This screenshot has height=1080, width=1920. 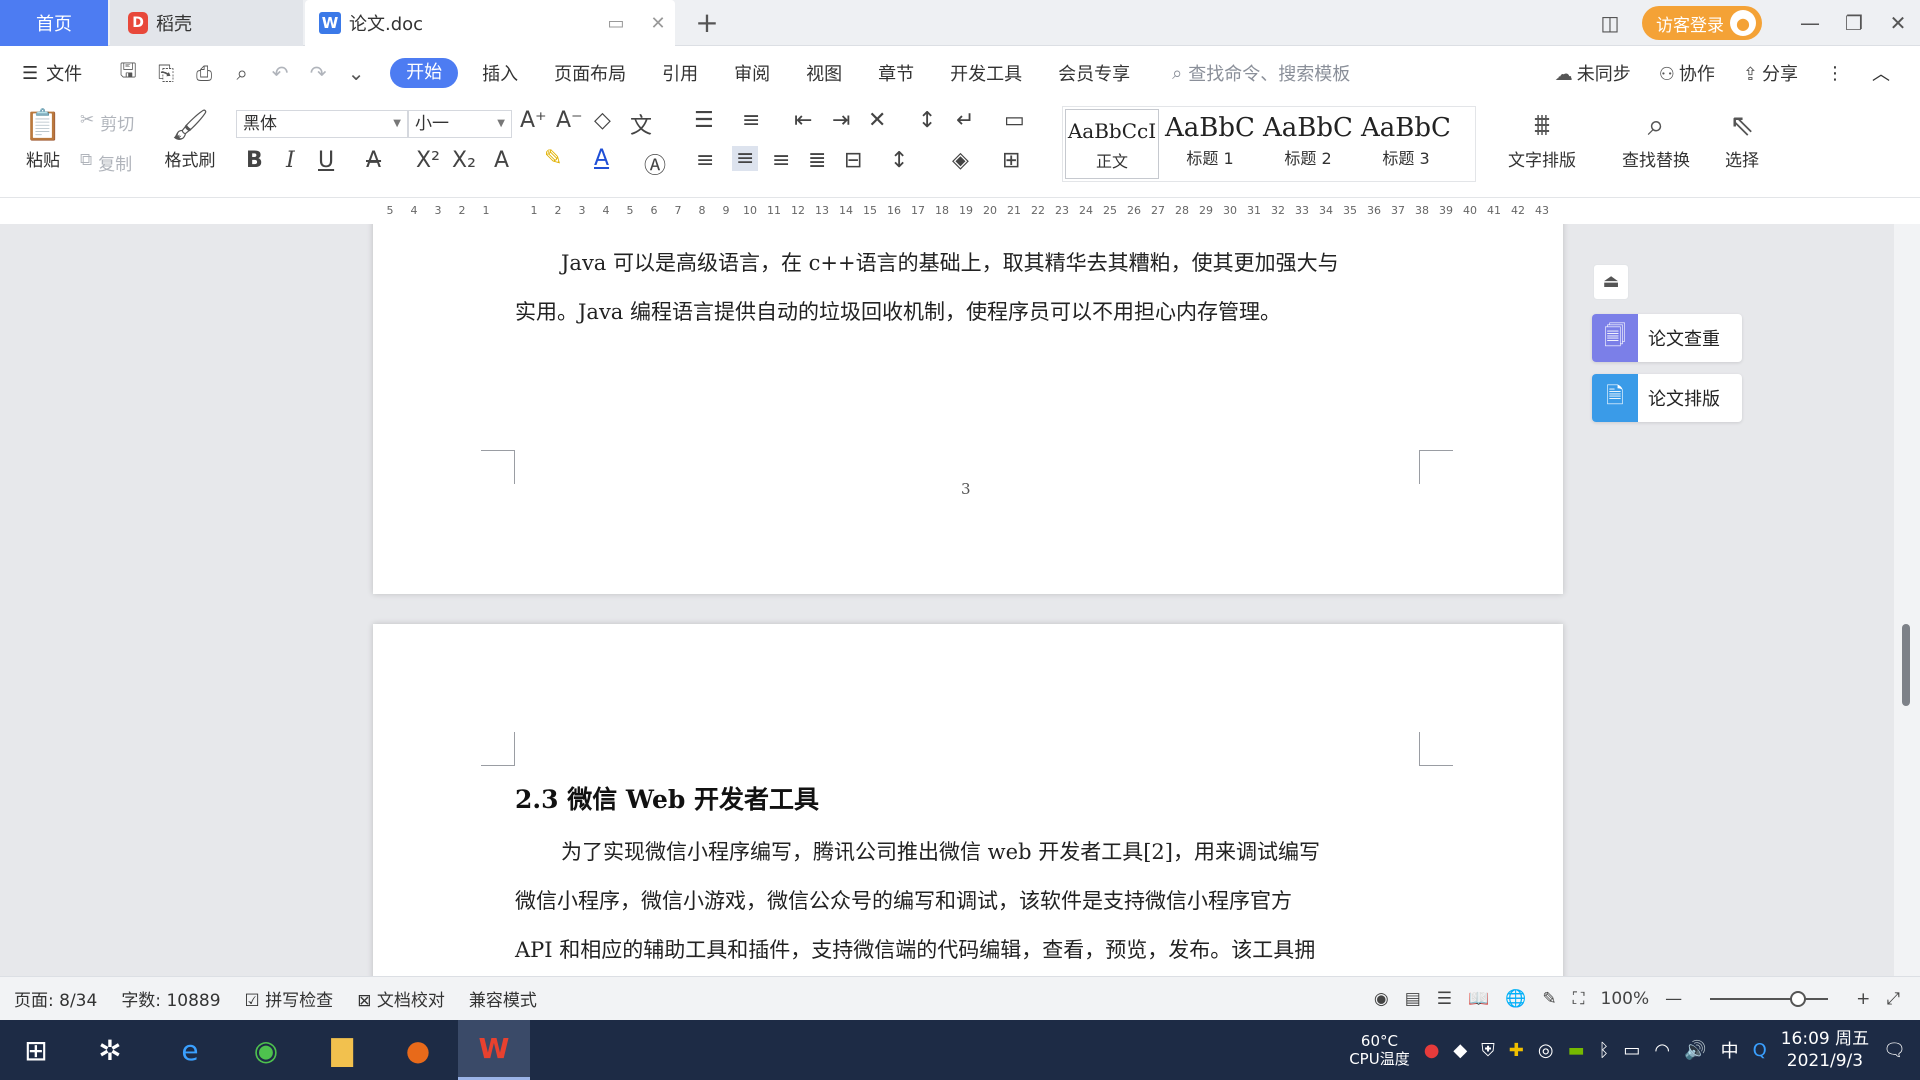 What do you see at coordinates (1516, 1050) in the screenshot?
I see `plus-app-icon: ✚` at bounding box center [1516, 1050].